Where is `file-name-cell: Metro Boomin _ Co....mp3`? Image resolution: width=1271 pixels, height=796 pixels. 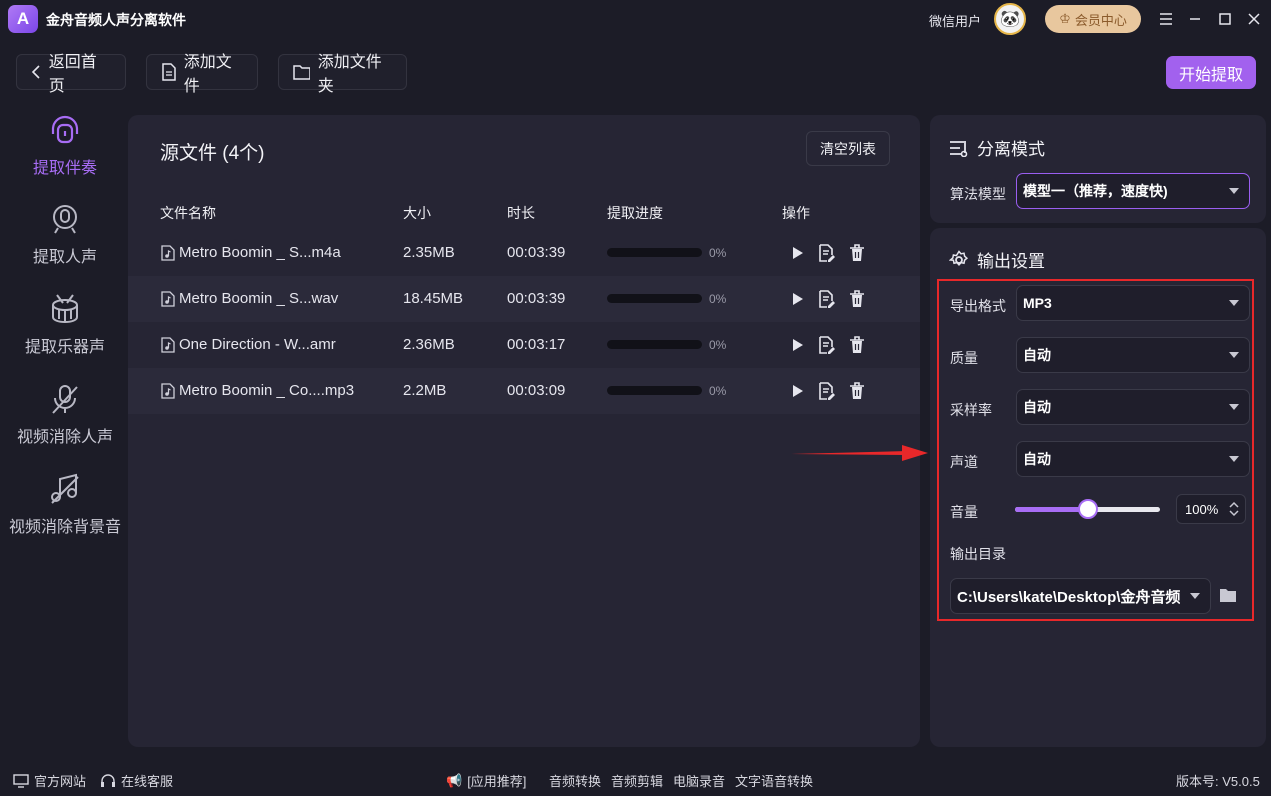
file-name-cell: Metro Boomin _ Co....mp3 is located at coordinates (257, 390).